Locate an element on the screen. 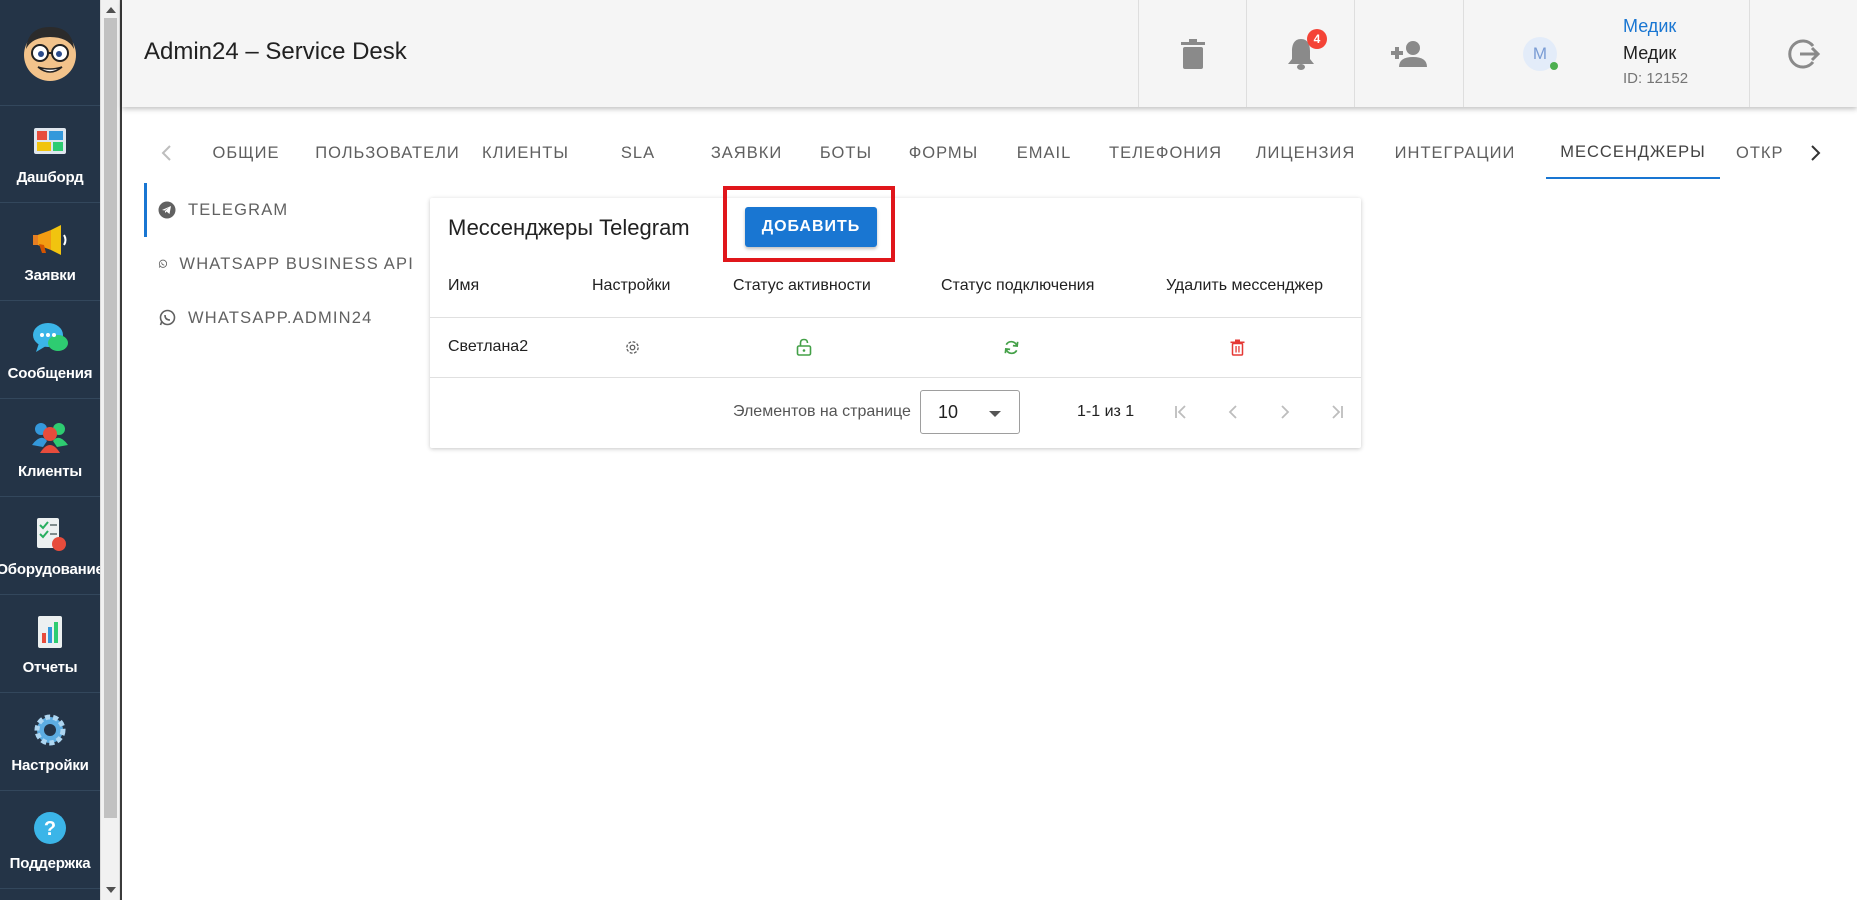 The width and height of the screenshot is (1857, 900). app-logo is located at coordinates (50, 53).